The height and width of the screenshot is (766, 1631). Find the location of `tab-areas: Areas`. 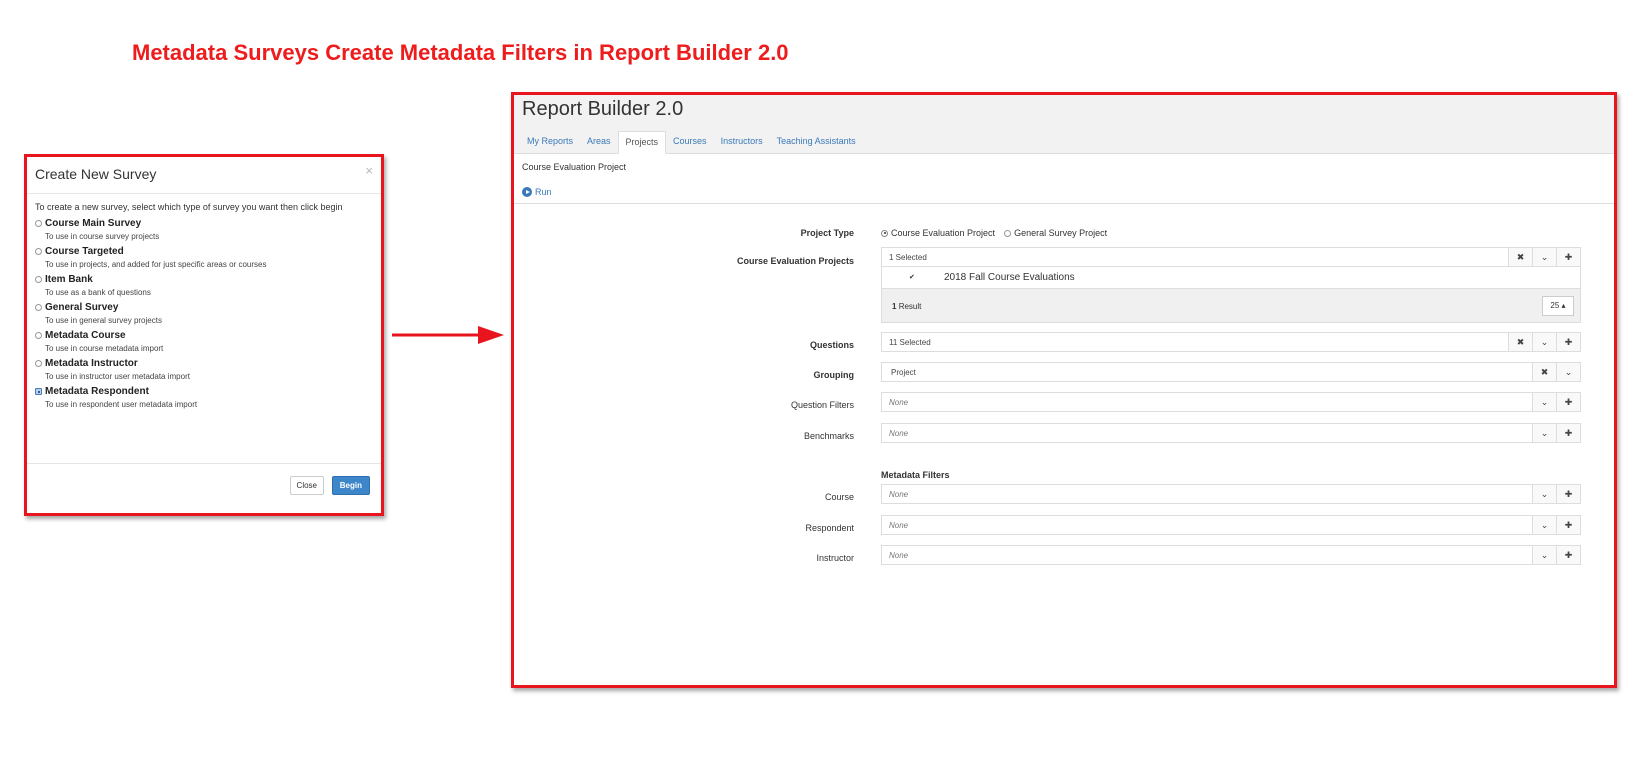

tab-areas: Areas is located at coordinates (599, 142).